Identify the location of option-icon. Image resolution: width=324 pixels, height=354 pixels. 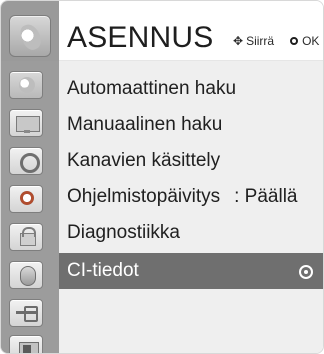
(26, 275).